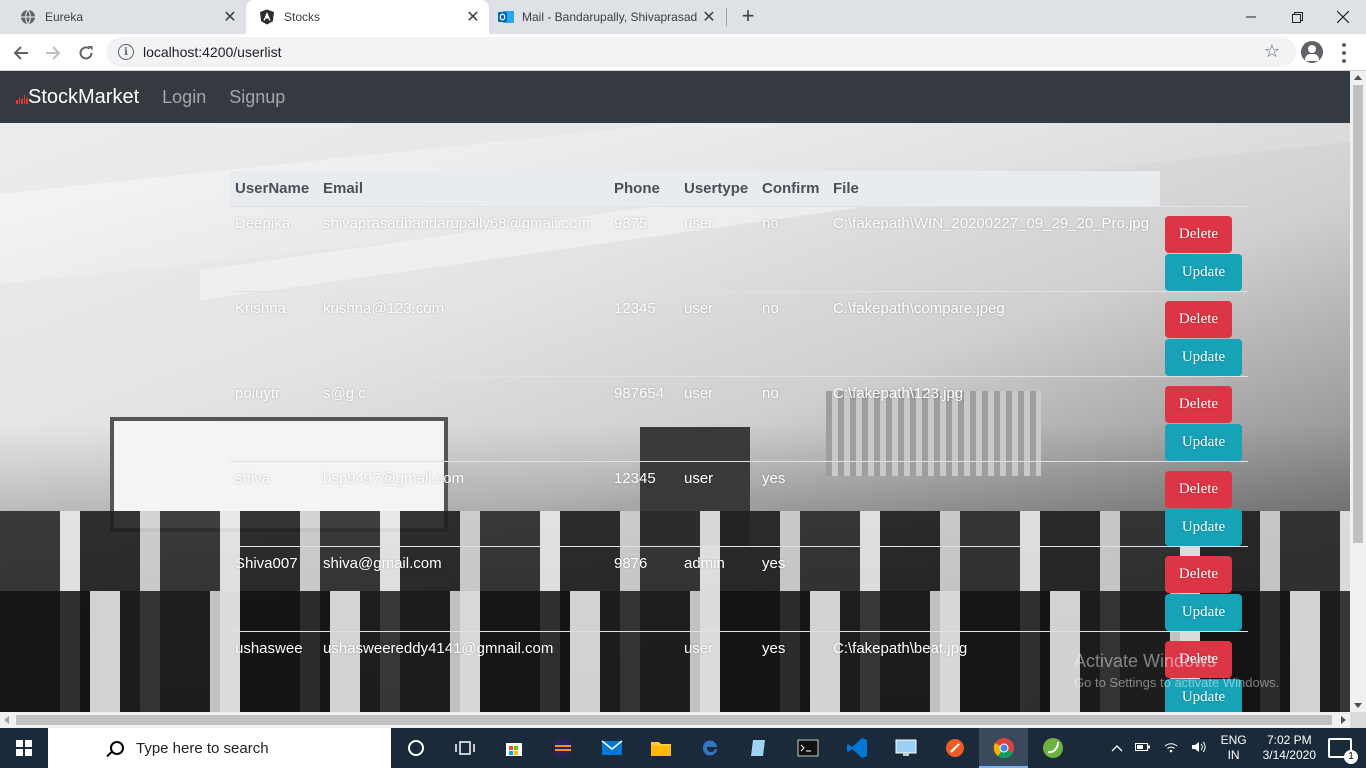  Describe the element at coordinates (274, 248) in the screenshot. I see `cell-username: Deepika` at that location.